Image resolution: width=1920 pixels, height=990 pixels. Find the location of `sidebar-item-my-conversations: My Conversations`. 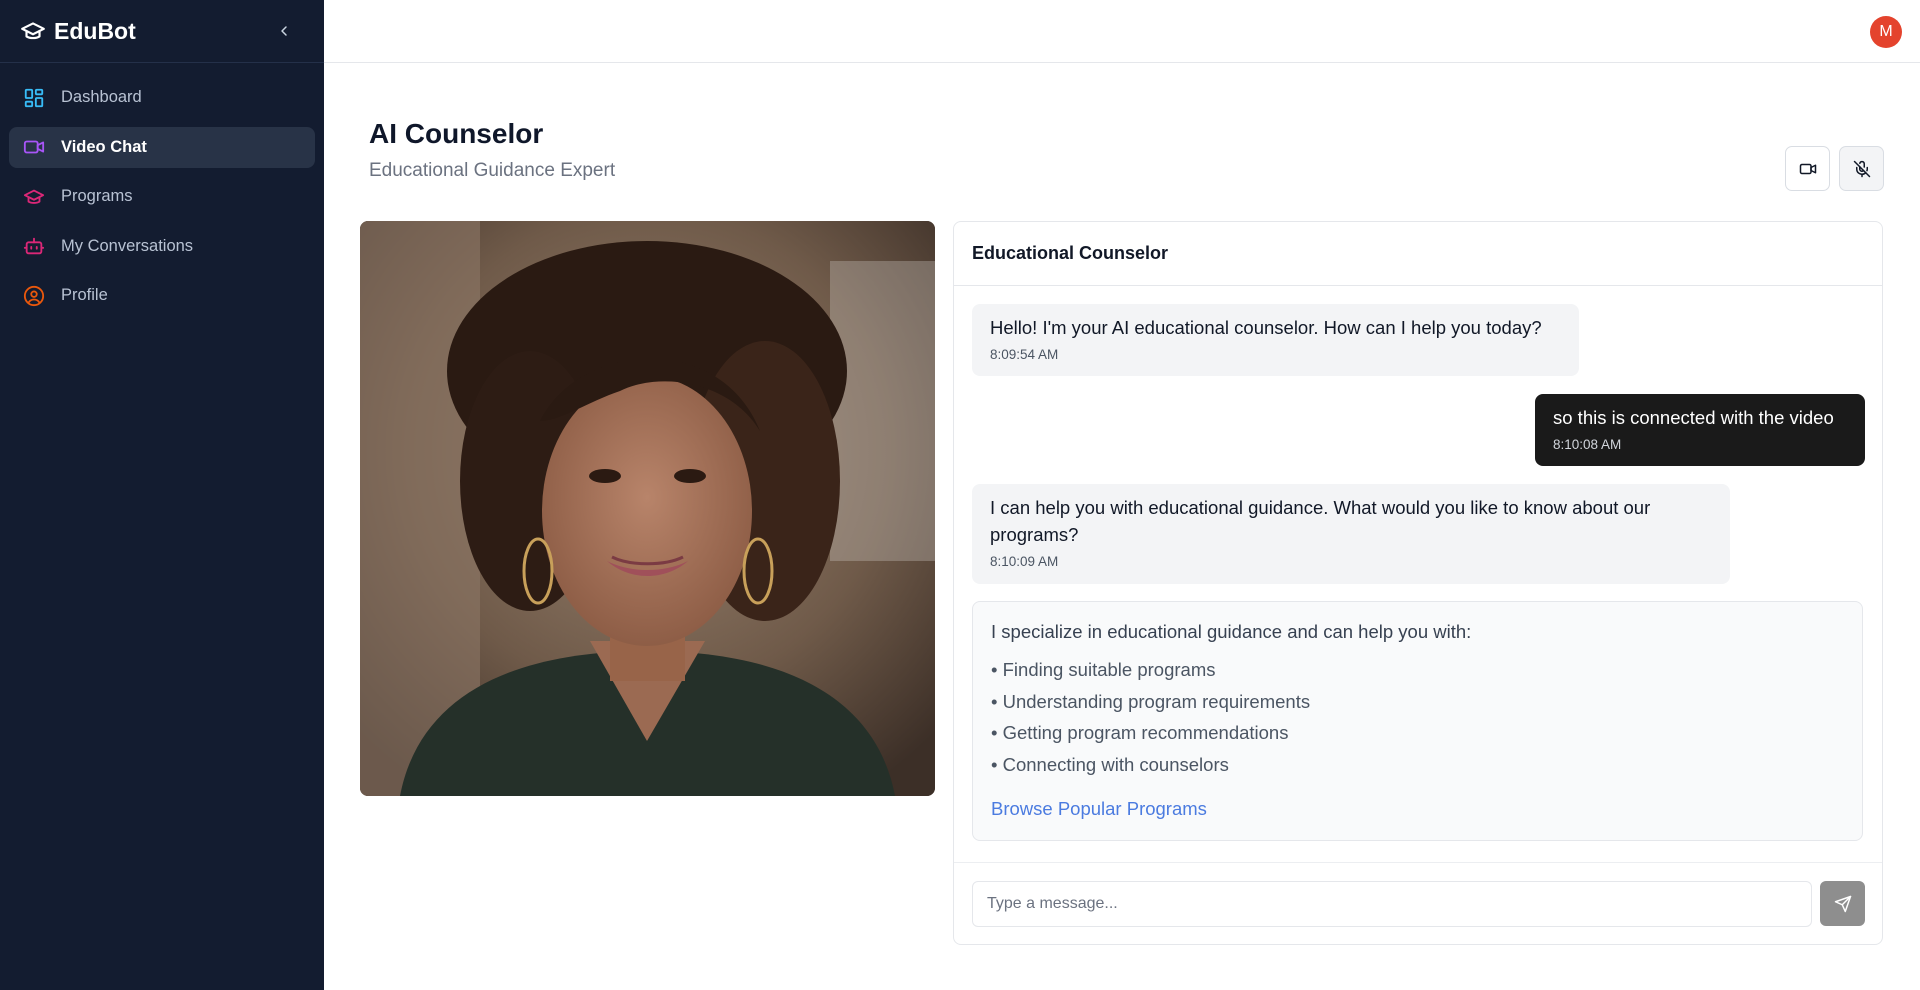

sidebar-item-my-conversations: My Conversations is located at coordinates (162, 246).